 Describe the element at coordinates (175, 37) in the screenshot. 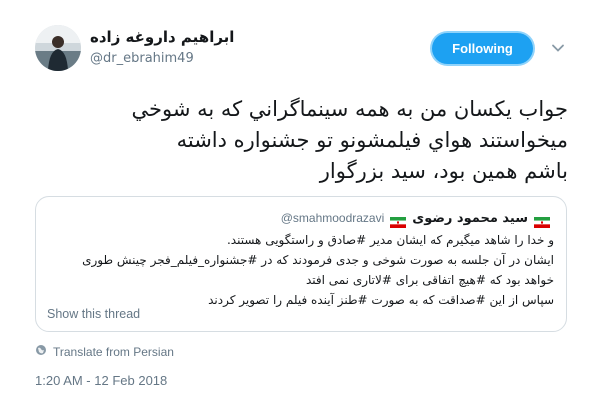

I see `author-name: ابراهیم داروغه زاده` at that location.